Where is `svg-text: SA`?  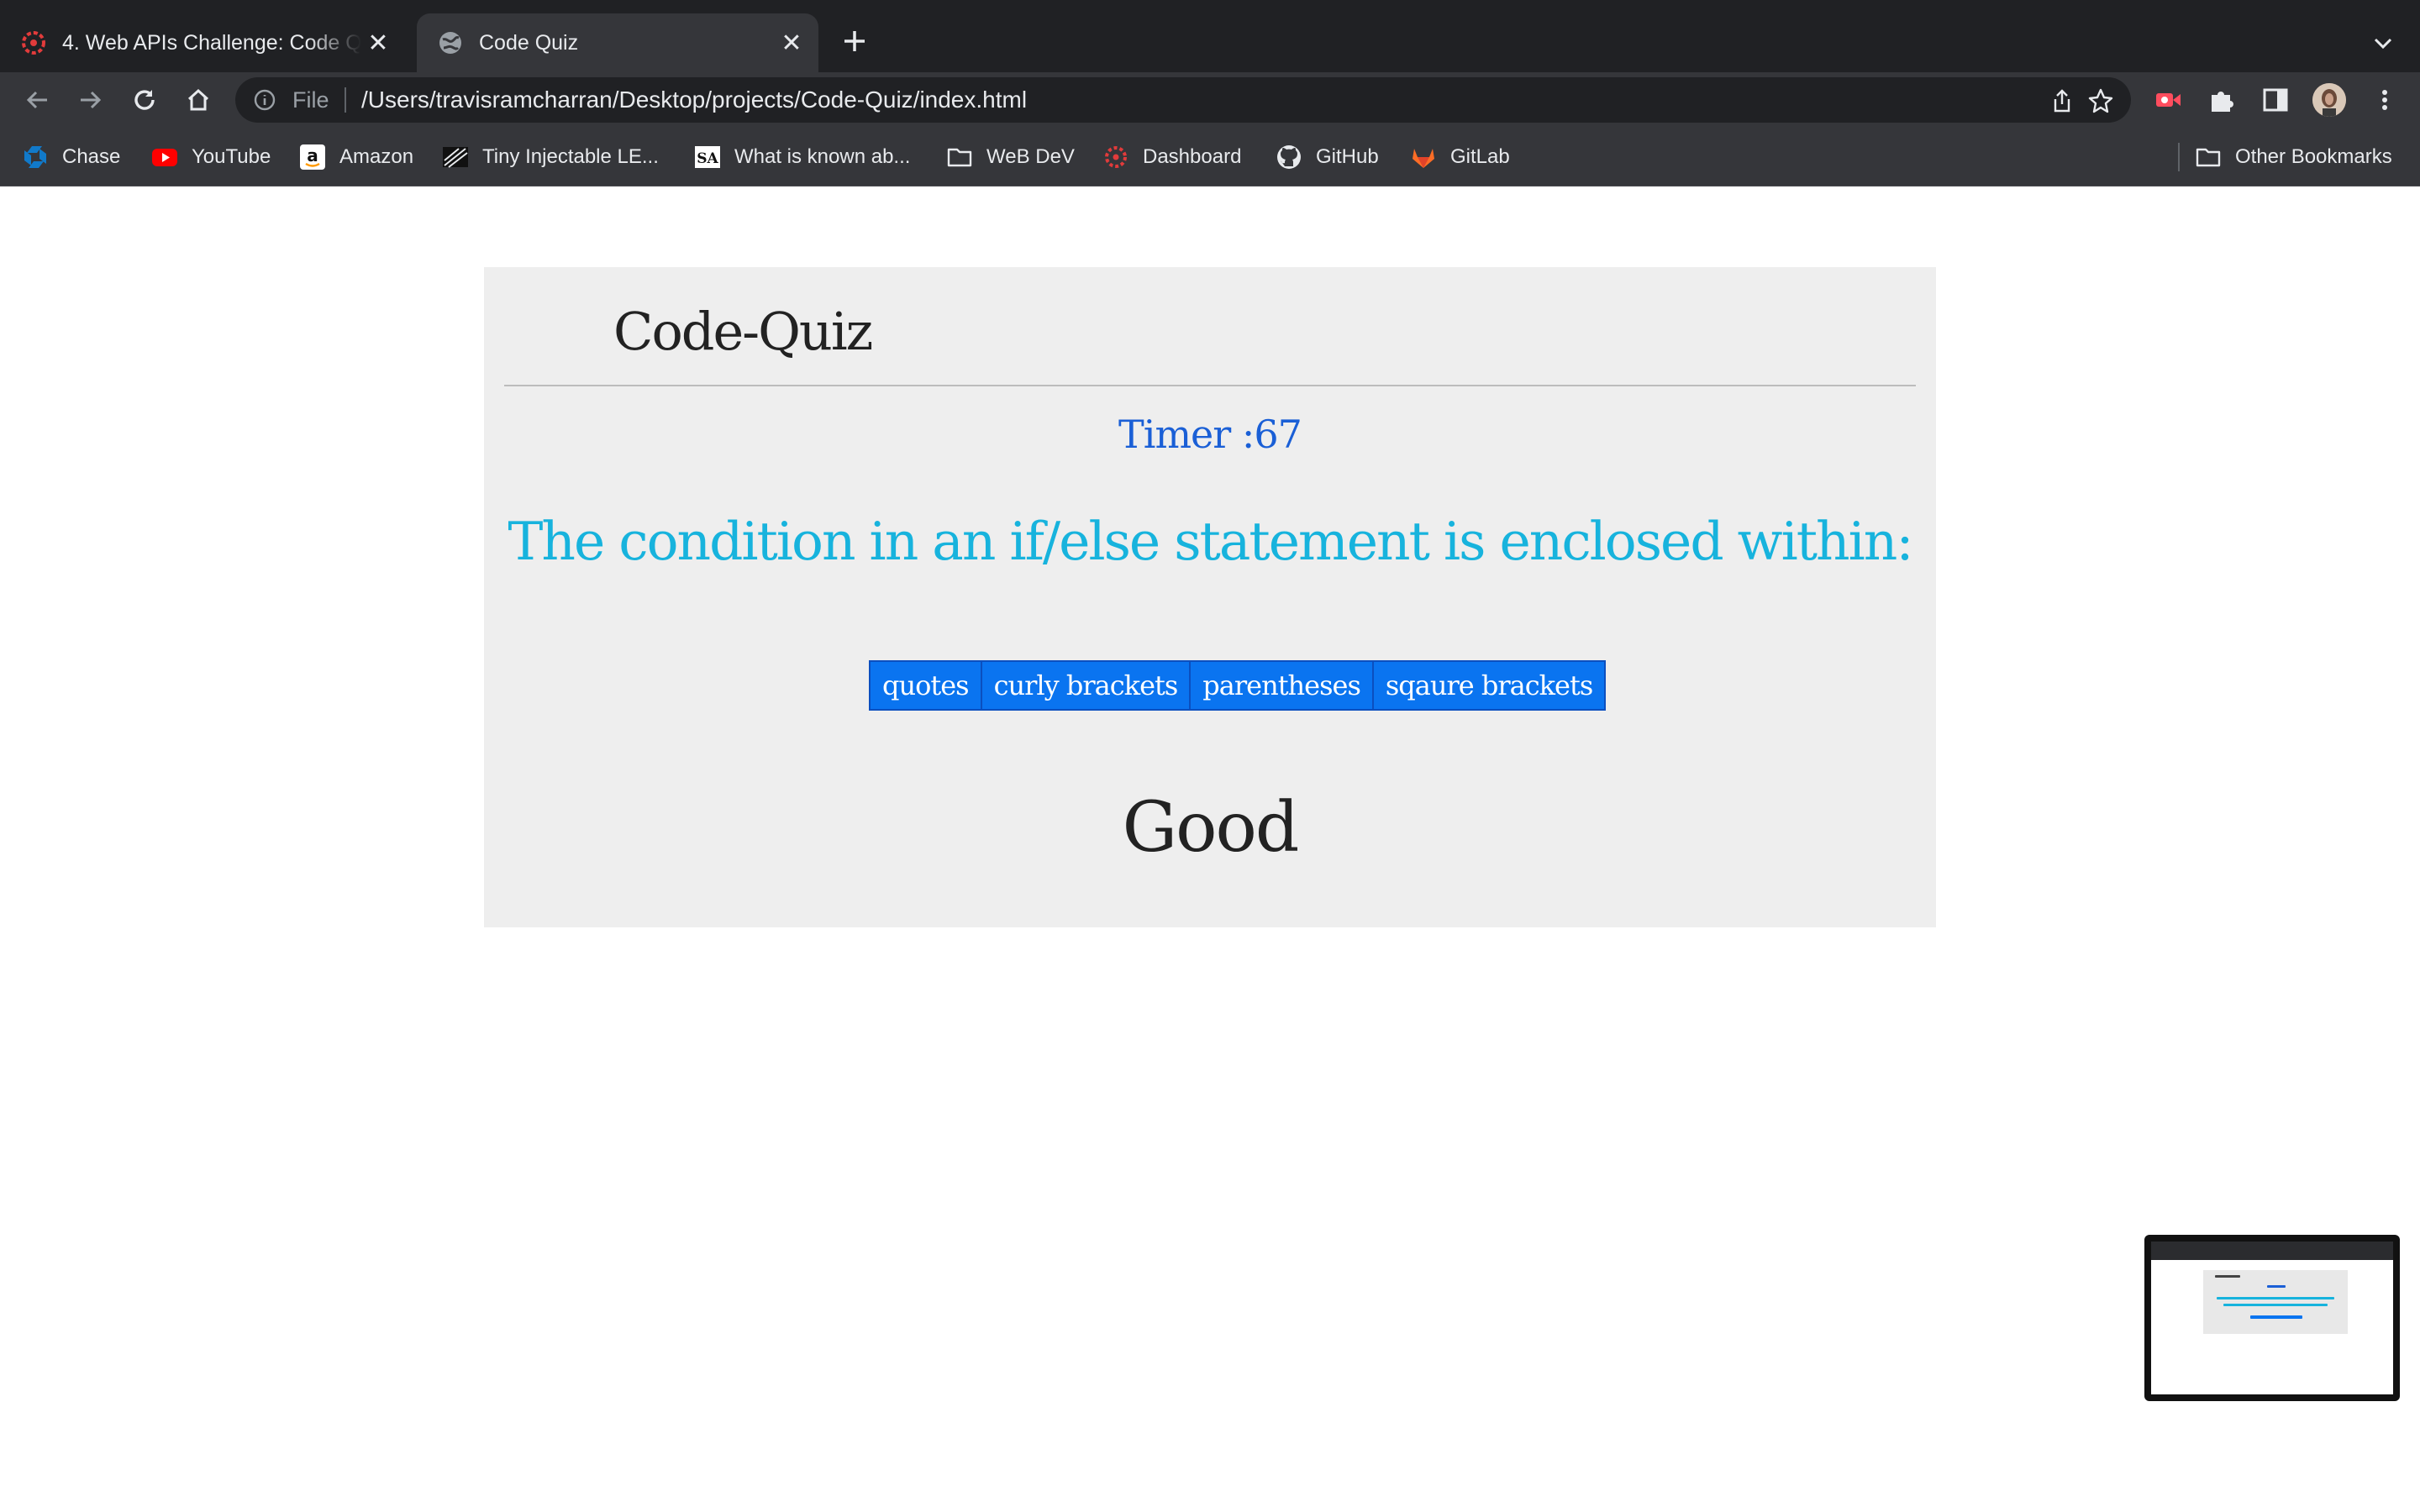
svg-text: SA is located at coordinates (707, 158).